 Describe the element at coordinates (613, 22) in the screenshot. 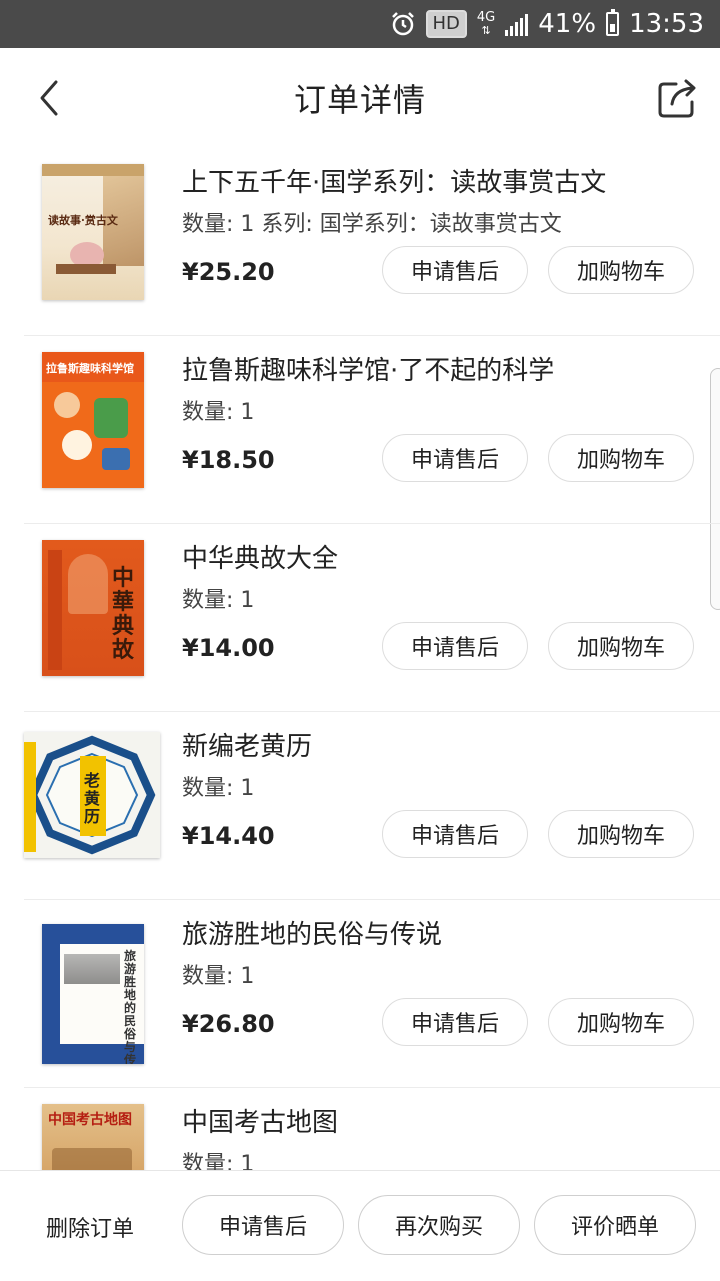

I see `battery-icon` at that location.